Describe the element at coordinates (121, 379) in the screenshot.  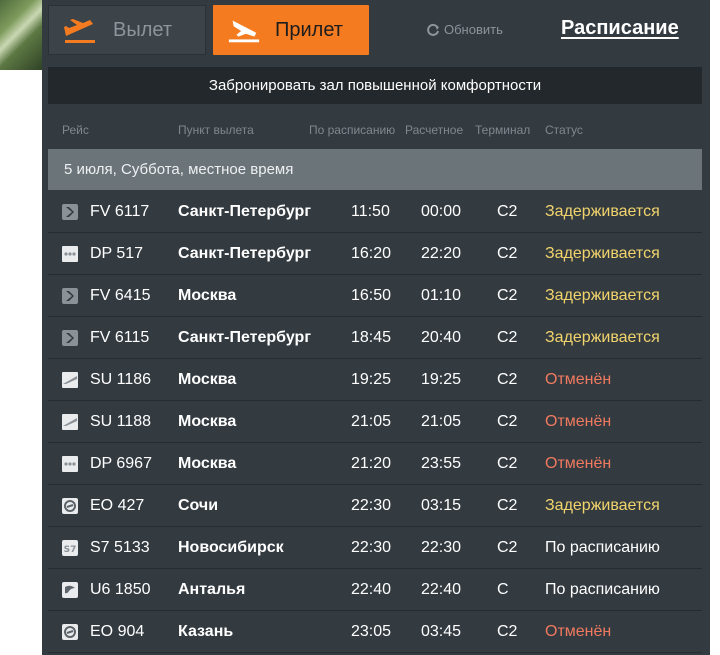
I see `flight-number: SU 1186` at that location.